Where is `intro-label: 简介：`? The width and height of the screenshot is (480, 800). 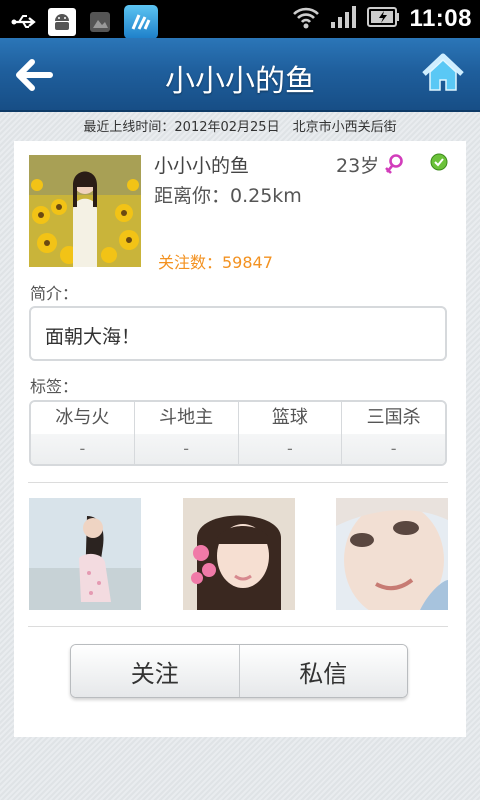
intro-label: 简介： is located at coordinates (54, 293).